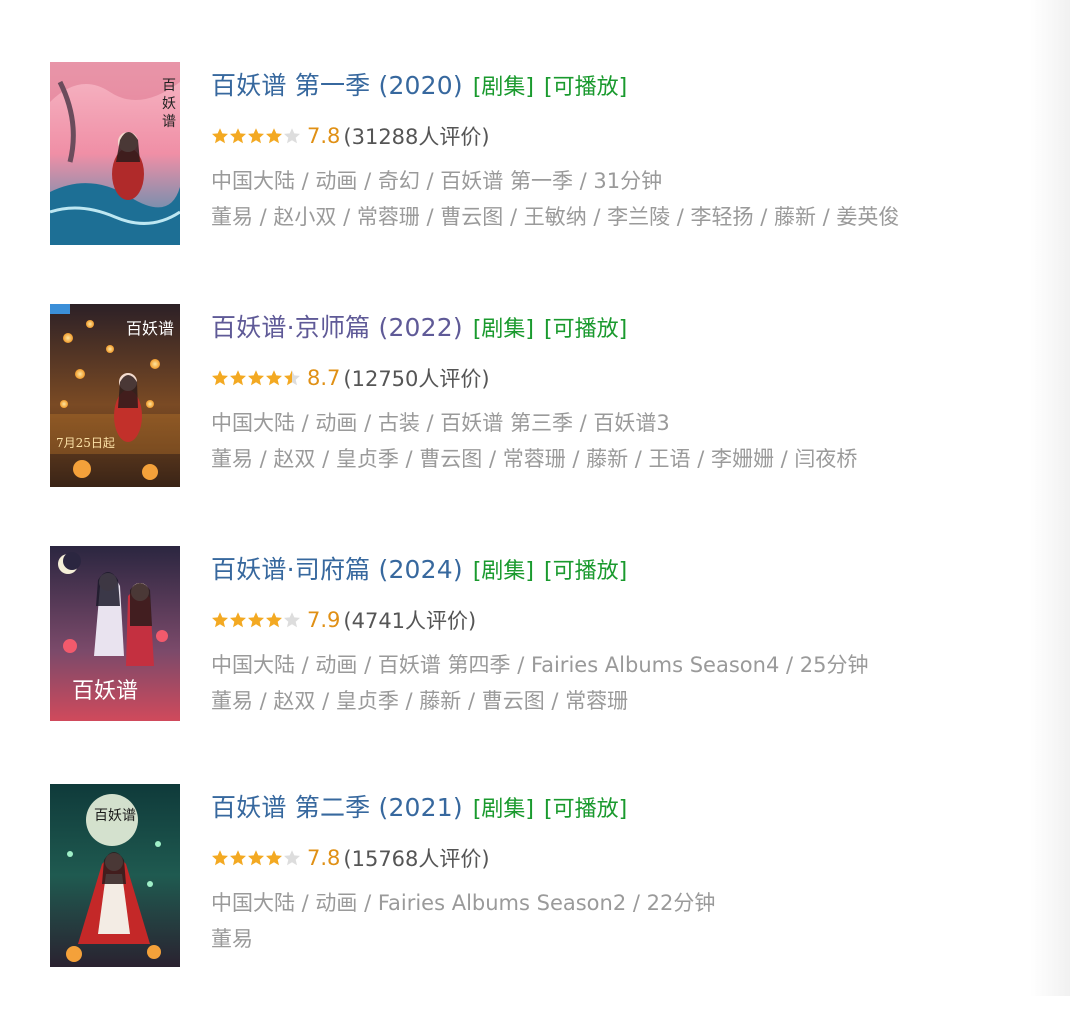 This screenshot has width=1070, height=1026. What do you see at coordinates (437, 181) in the screenshot?
I see `meta-info: 中国大陆 / 动画 / 奇幻 / 百妖谱 第一季 / 31分钟` at bounding box center [437, 181].